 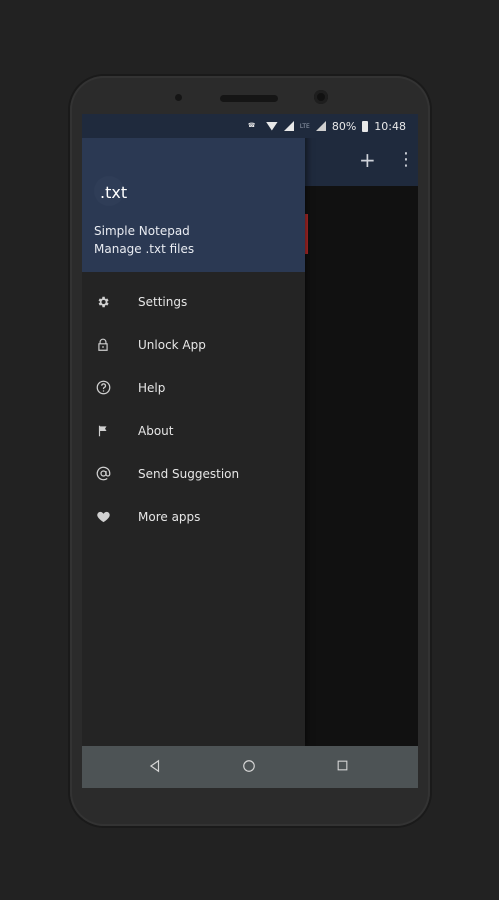 What do you see at coordinates (103, 517) in the screenshot?
I see `heart-icon` at bounding box center [103, 517].